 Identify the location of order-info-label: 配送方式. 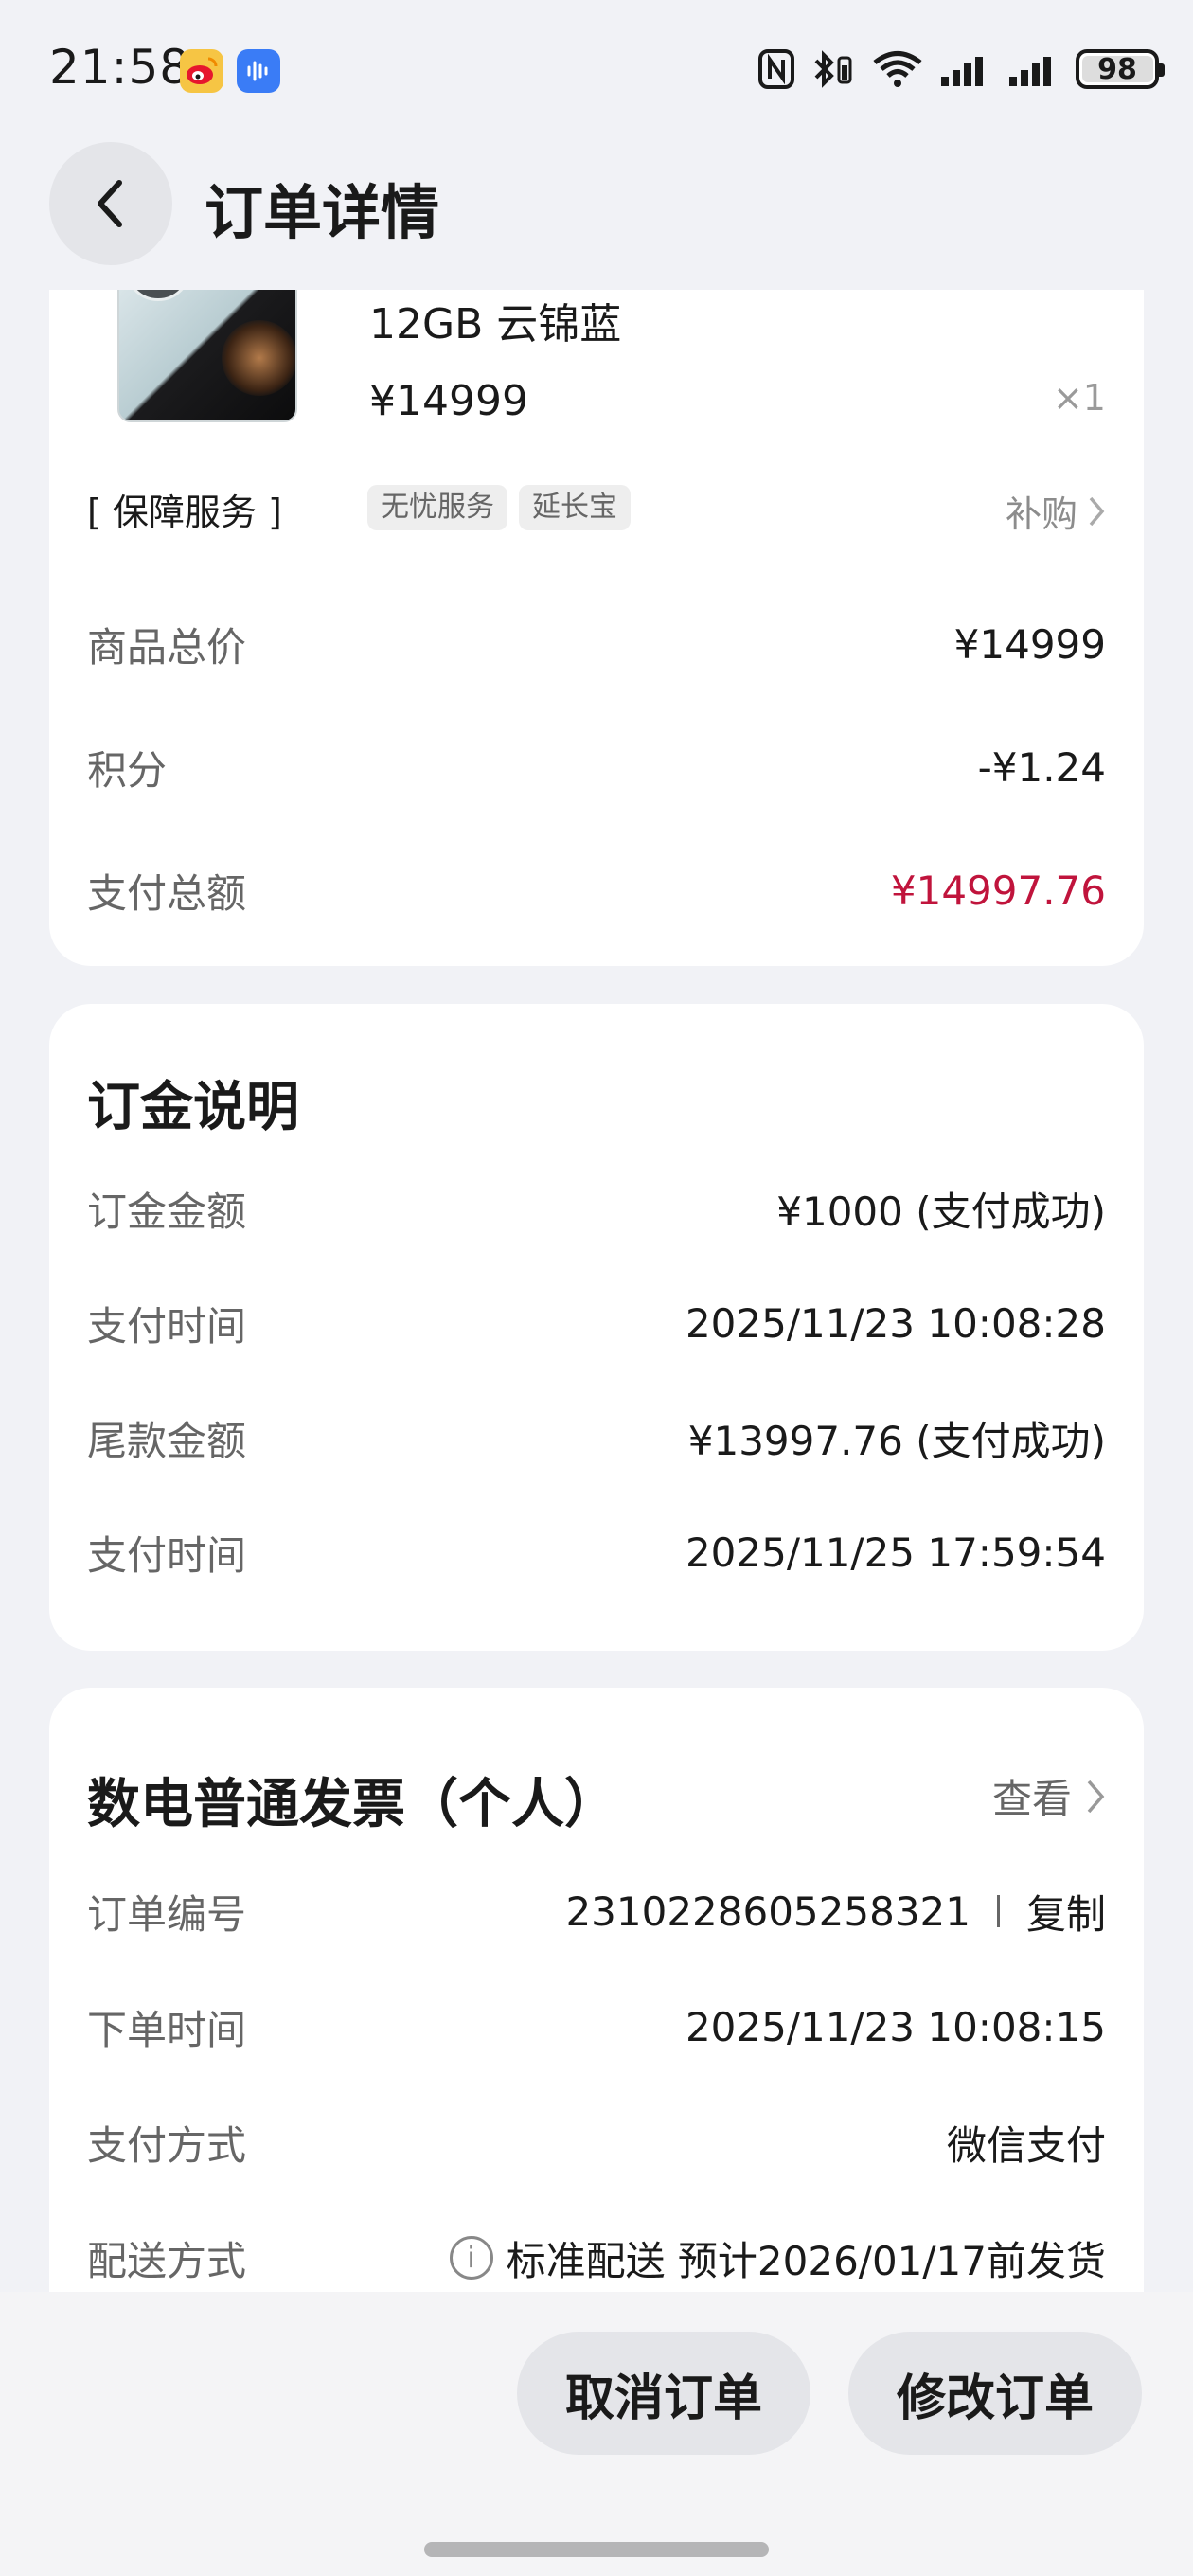
(167, 2260).